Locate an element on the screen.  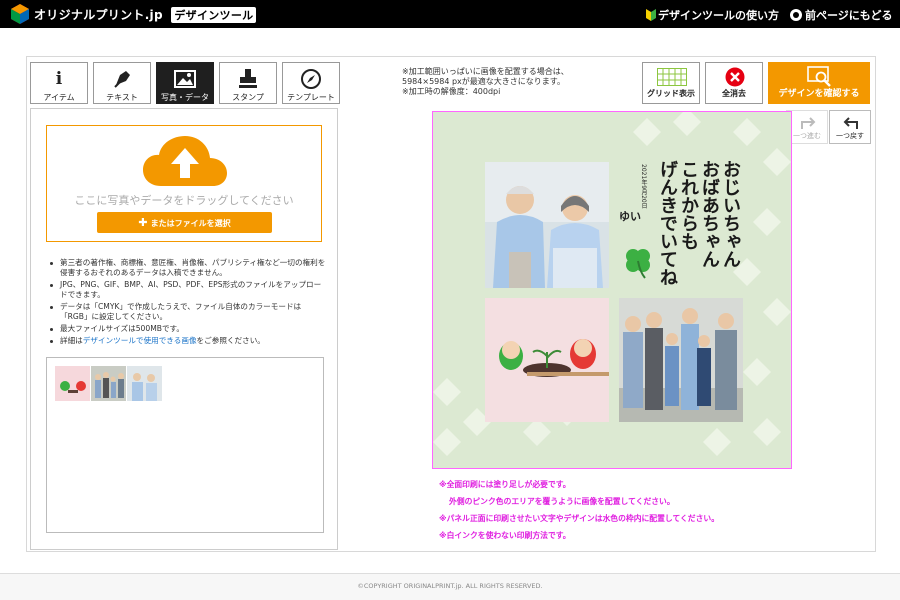
tab-stamp: スタンプ is located at coordinates (248, 83).